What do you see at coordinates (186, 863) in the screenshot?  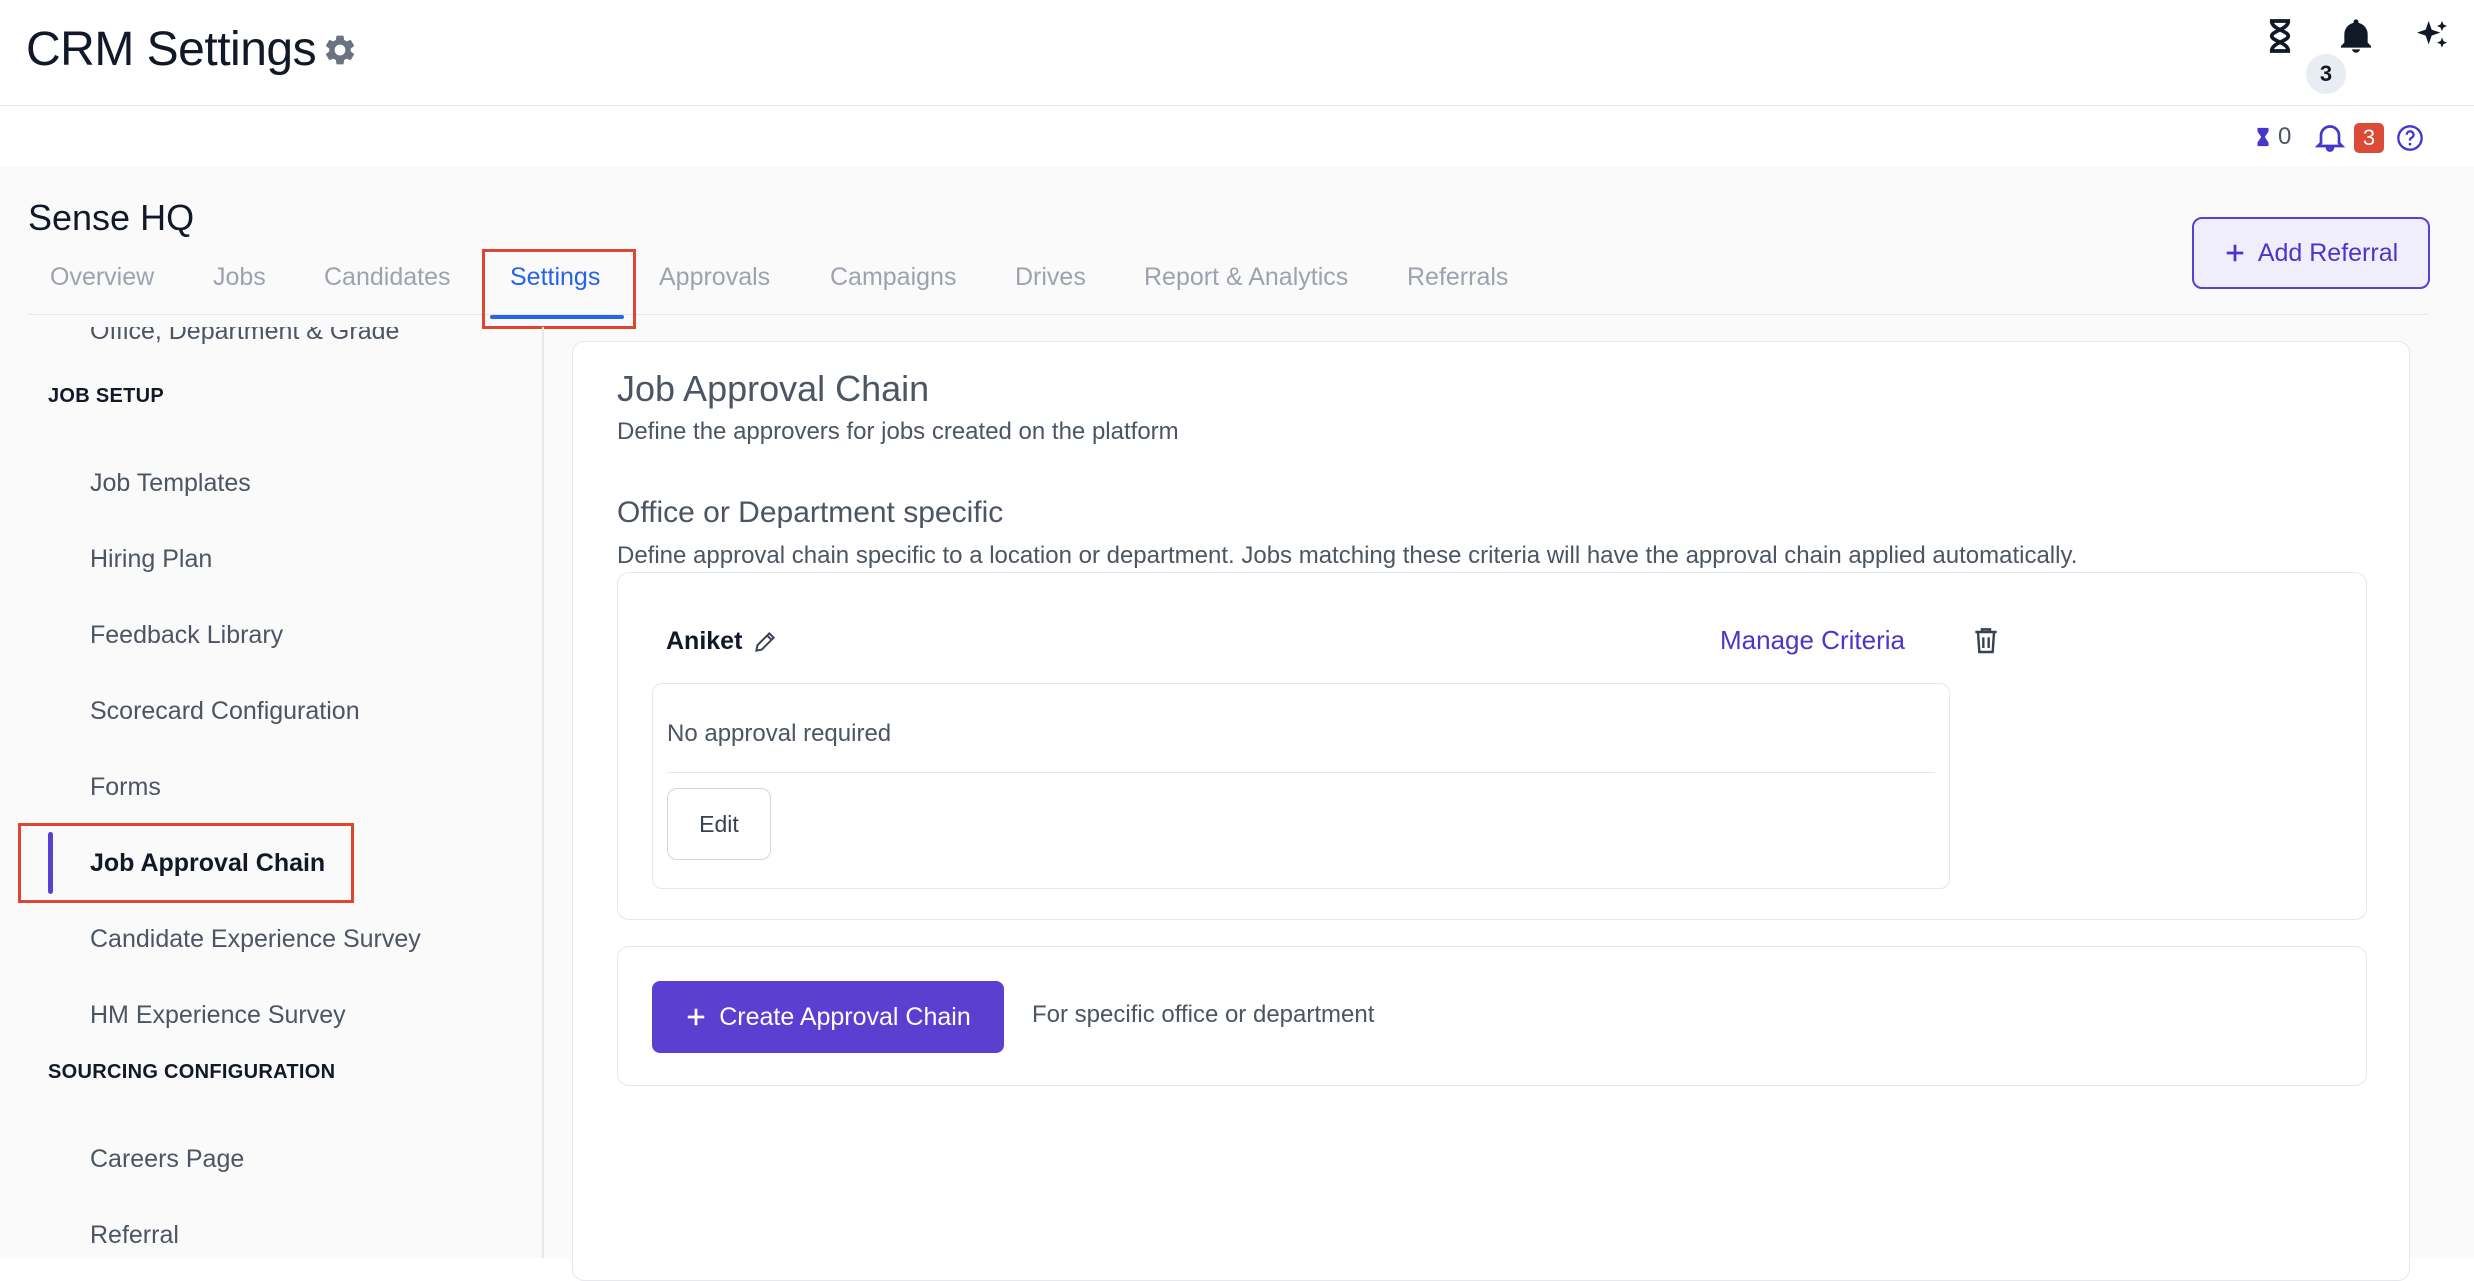 I see `job-approval-chain-highlight` at bounding box center [186, 863].